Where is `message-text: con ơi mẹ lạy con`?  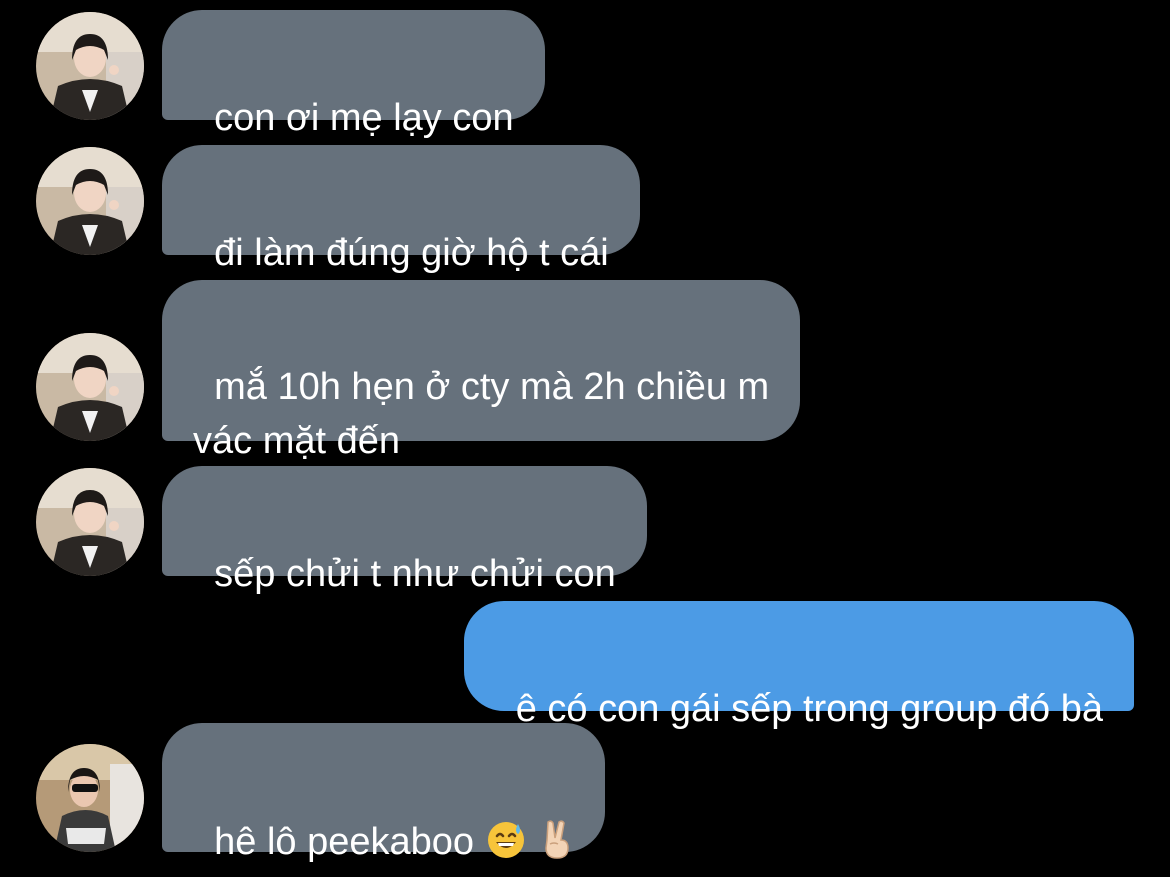 message-text: con ơi mẹ lạy con is located at coordinates (364, 118).